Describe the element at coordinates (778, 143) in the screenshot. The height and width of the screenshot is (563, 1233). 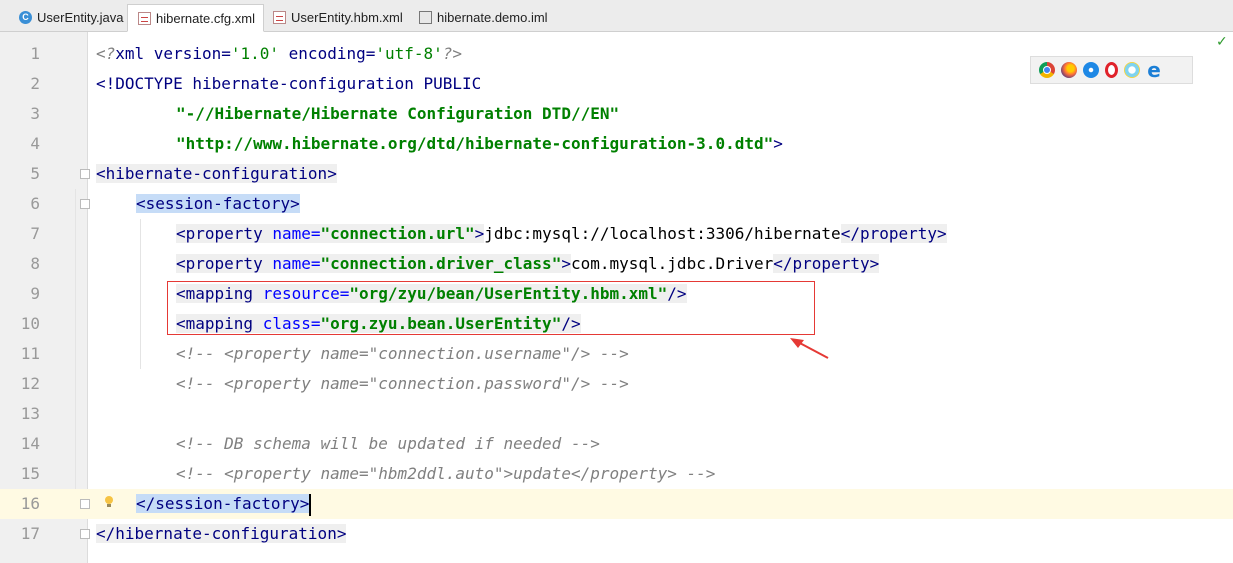
I see `doctype-close: >` at that location.